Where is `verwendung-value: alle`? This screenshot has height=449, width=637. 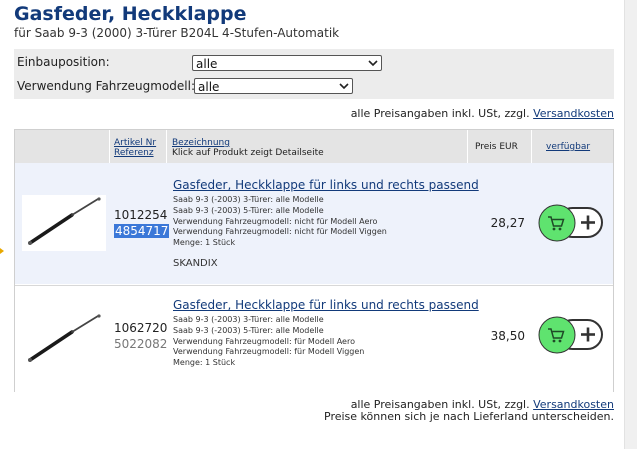
verwendung-value: alle is located at coordinates (209, 87).